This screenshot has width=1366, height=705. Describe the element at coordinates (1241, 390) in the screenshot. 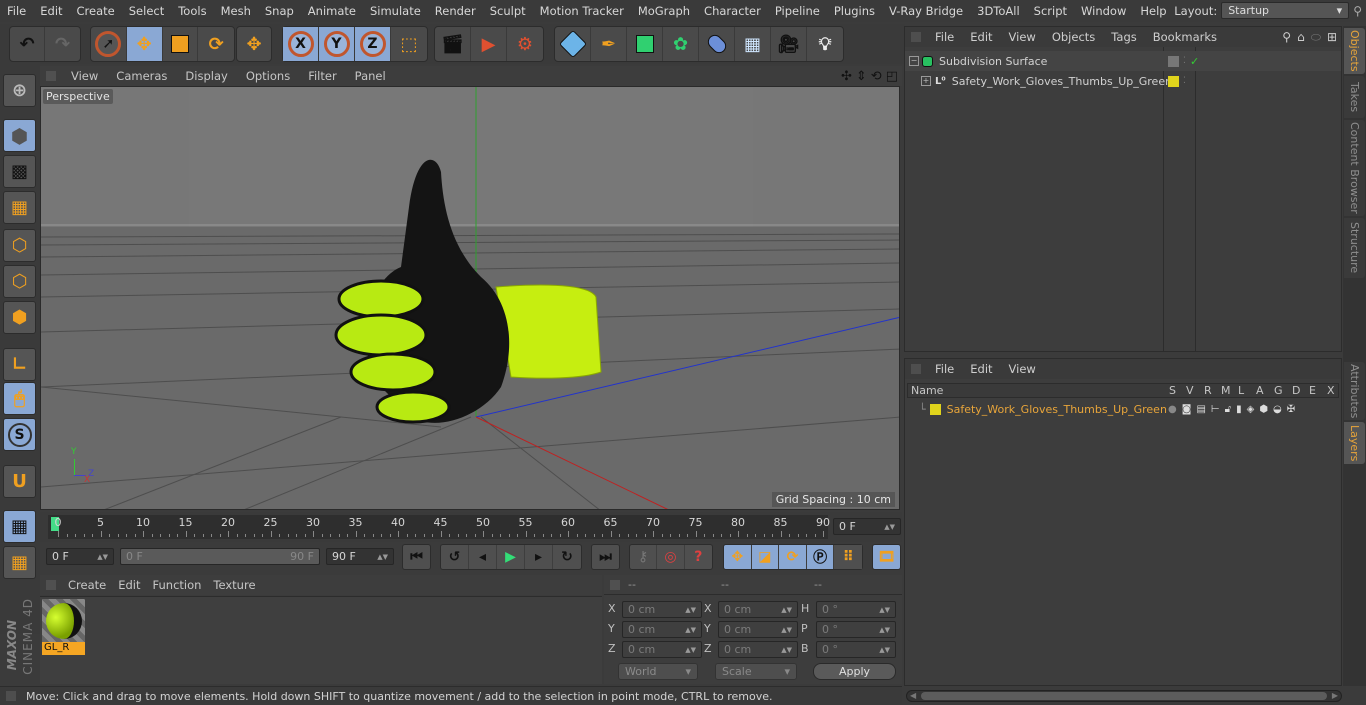

I see `column-l: L` at that location.